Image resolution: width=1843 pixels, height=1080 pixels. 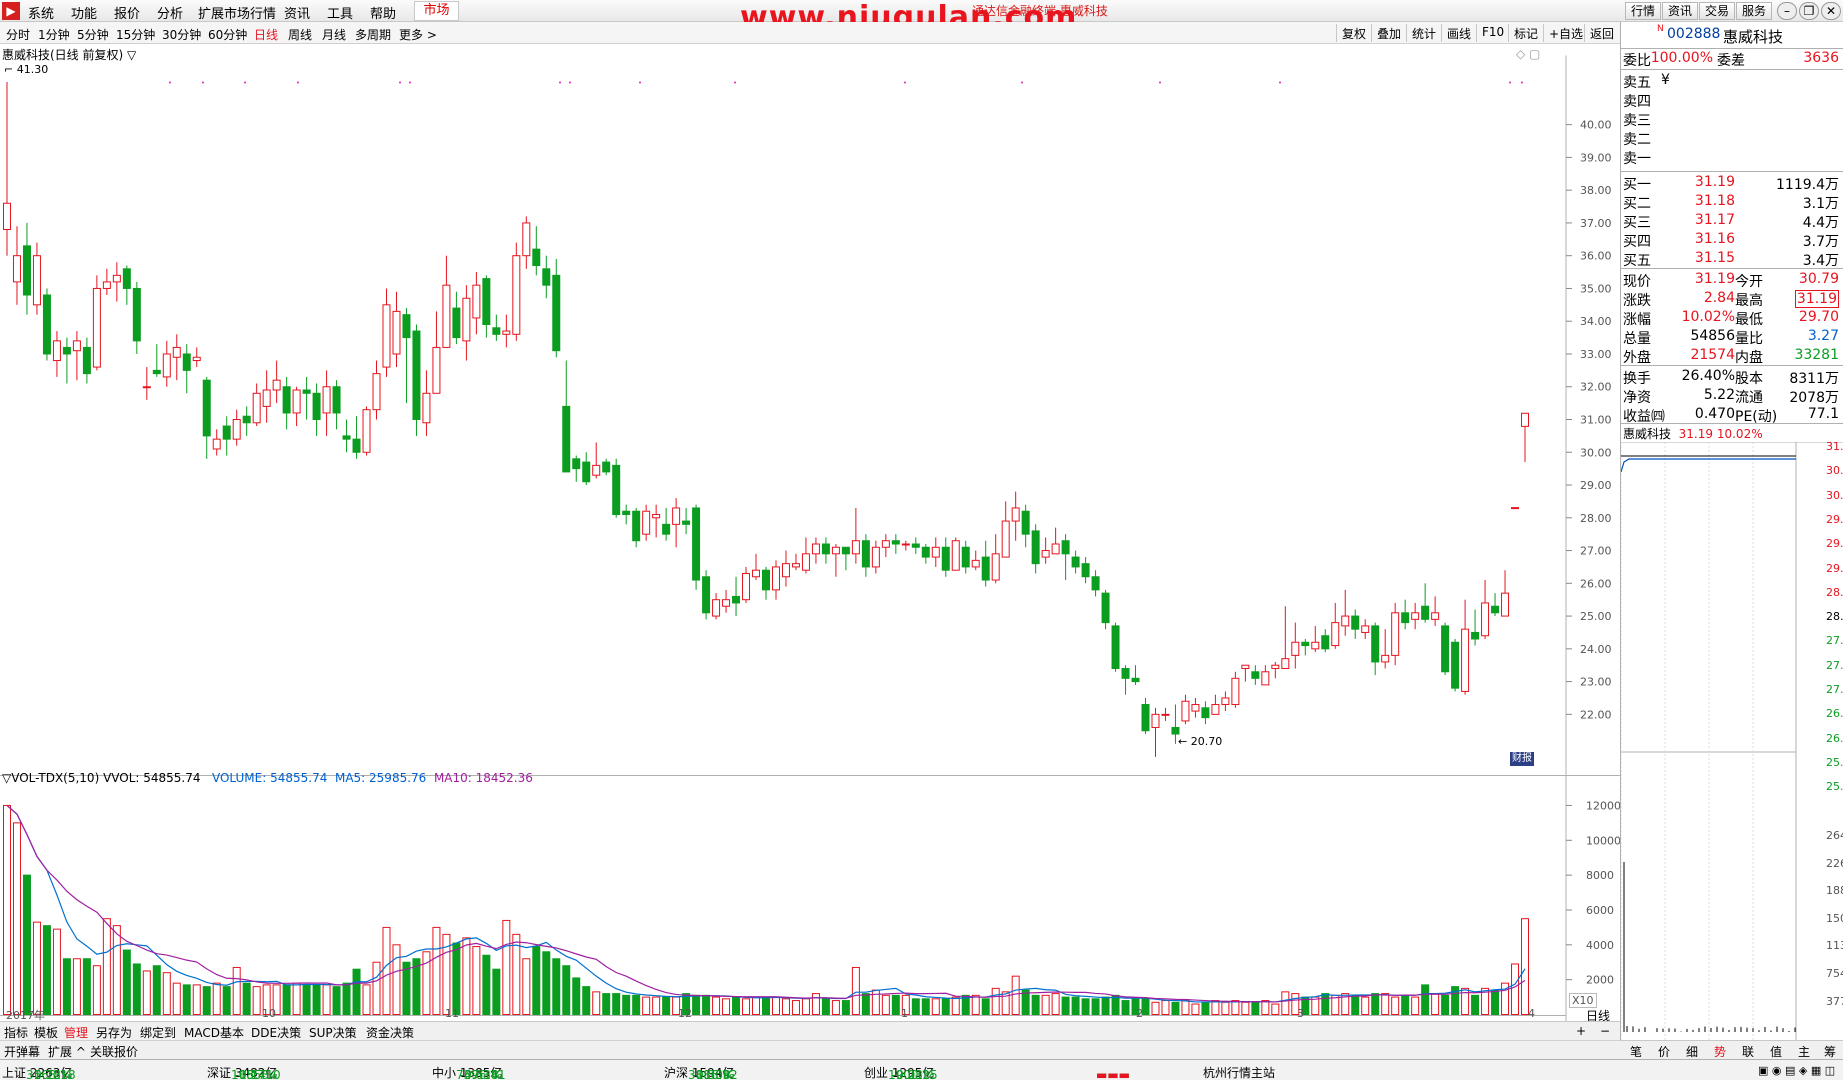 I want to click on remove-indicator-icon: −, so click(x=1605, y=1031).